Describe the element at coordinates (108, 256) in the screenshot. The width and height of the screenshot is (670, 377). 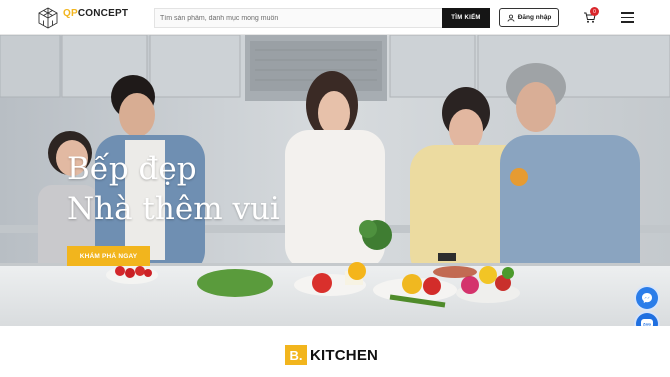
I see `explore-now-button: KHÁM PHÁ NGAY` at that location.